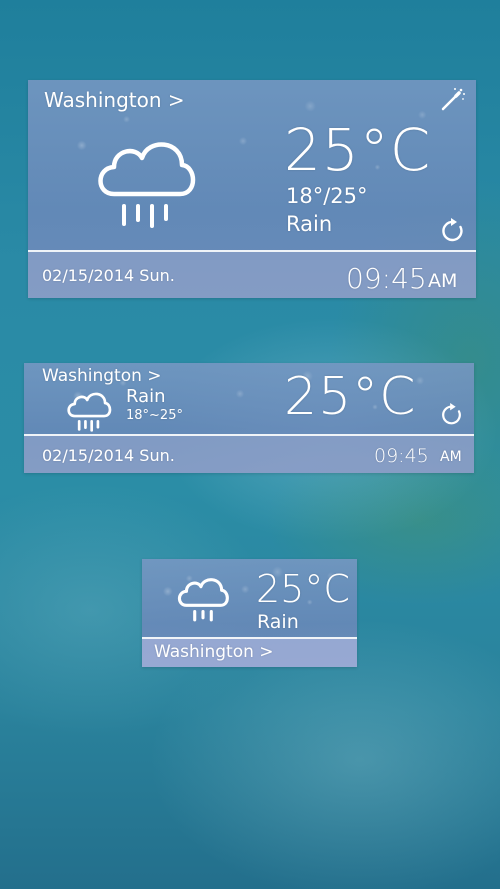  What do you see at coordinates (327, 196) in the screenshot?
I see `temperature-range: 18°/25°` at bounding box center [327, 196].